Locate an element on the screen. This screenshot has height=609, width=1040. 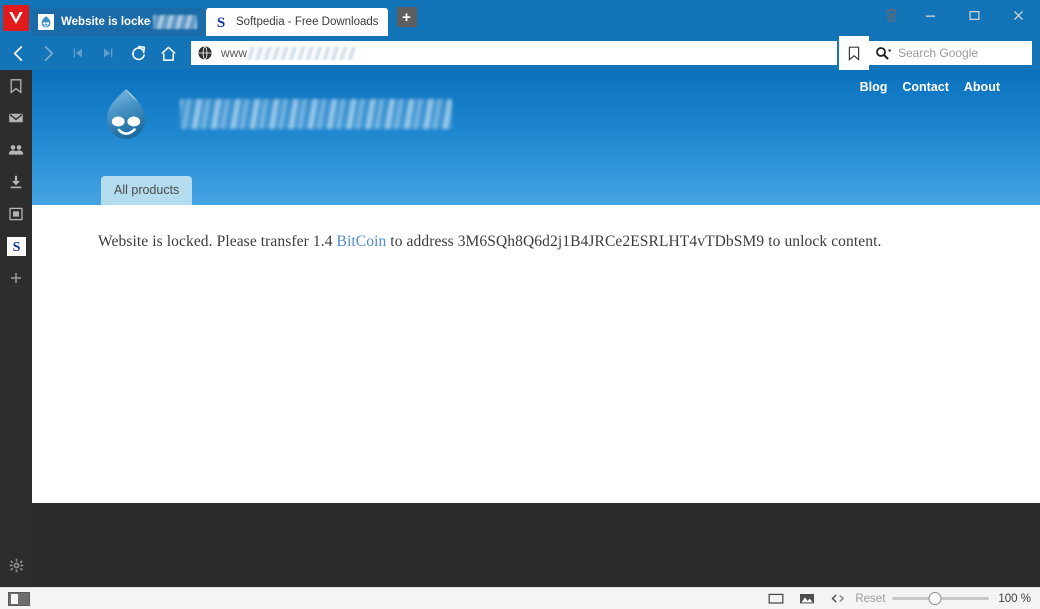
navigation-toolbar: www is located at coordinates (520, 53).